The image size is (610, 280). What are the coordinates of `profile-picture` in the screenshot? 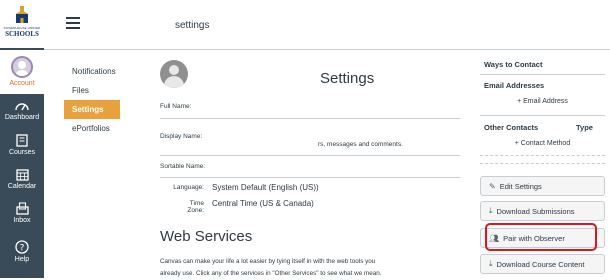 It's located at (174, 74).